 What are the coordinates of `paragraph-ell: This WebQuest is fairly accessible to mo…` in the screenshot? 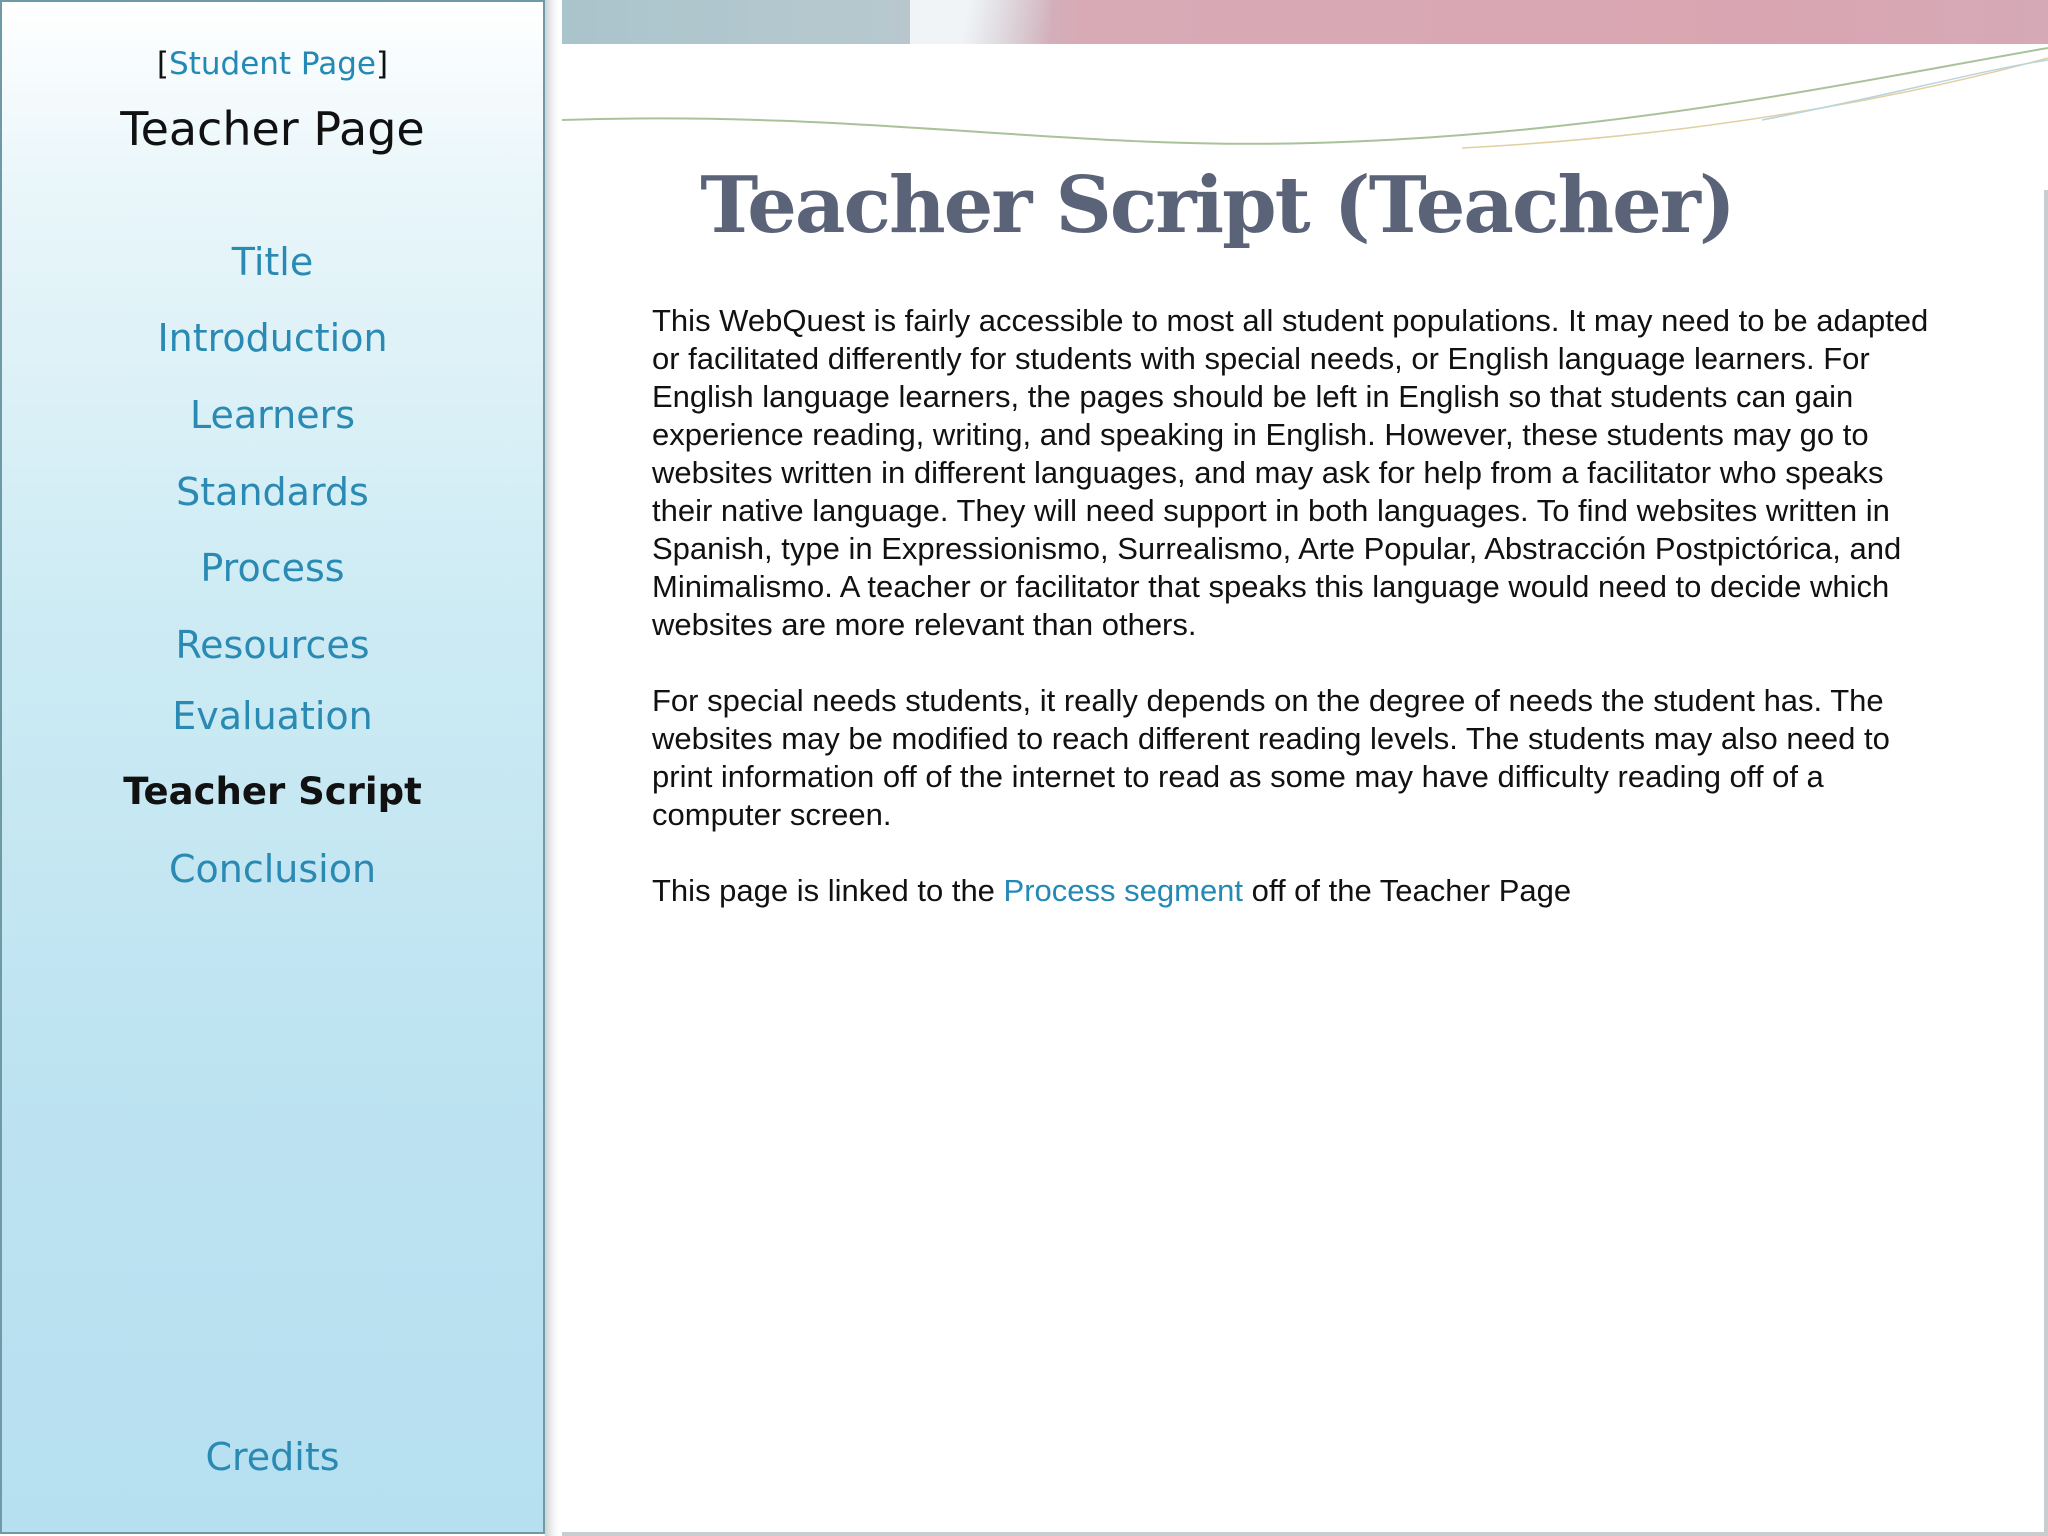 It's located at (1290, 472).